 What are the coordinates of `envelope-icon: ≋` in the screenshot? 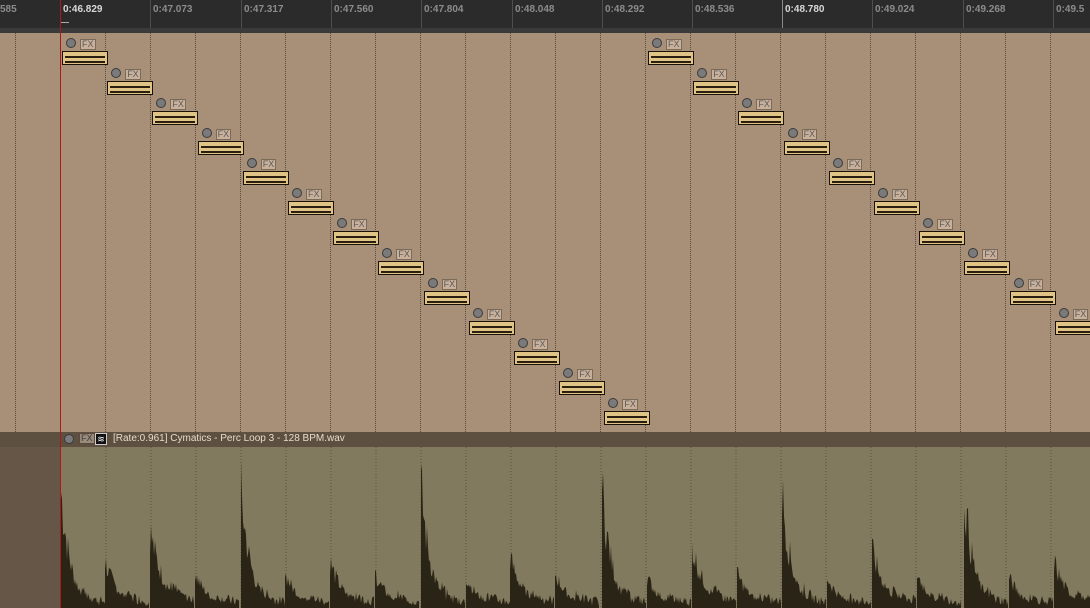 It's located at (101, 439).